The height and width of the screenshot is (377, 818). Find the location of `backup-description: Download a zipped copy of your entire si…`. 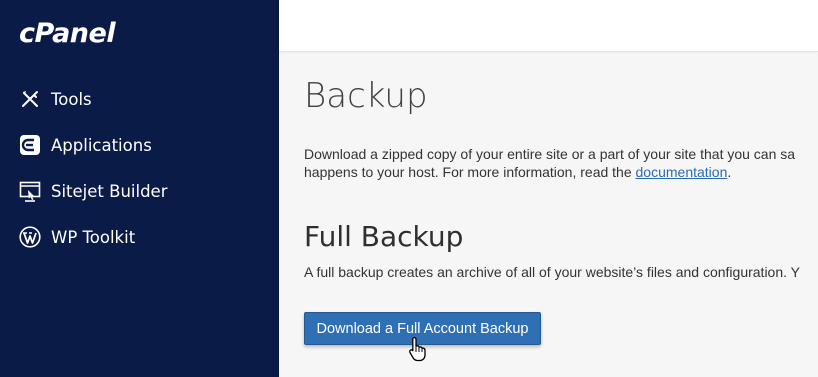

backup-description: Download a zipped copy of your entire si… is located at coordinates (561, 163).